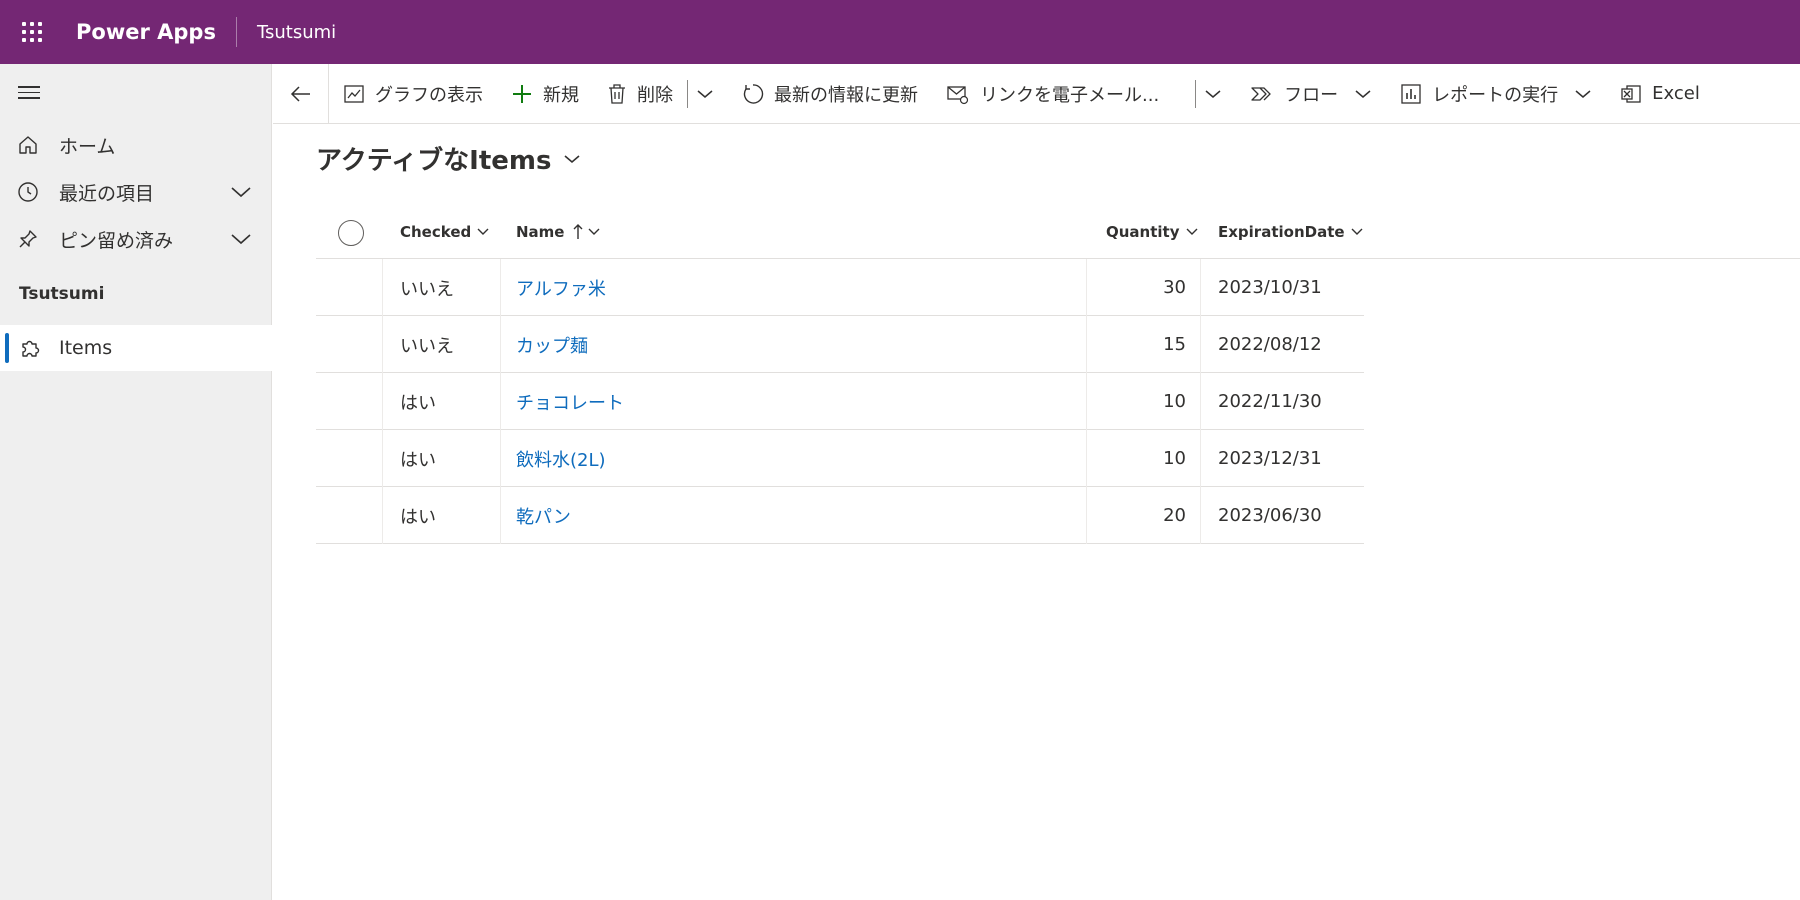 The height and width of the screenshot is (900, 1800). What do you see at coordinates (840, 401) in the screenshot?
I see `table-row: はい チョコレート 10 2022/11/30` at bounding box center [840, 401].